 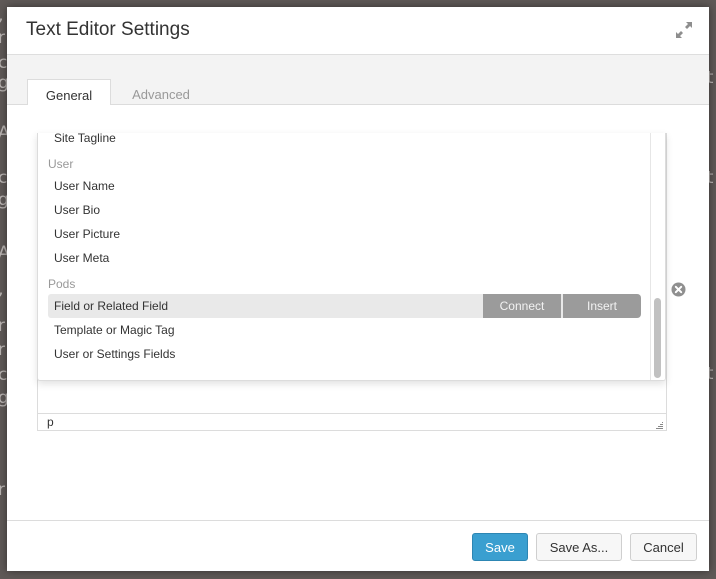 I want to click on dropdown-item: User Picture, so click(x=344, y=234).